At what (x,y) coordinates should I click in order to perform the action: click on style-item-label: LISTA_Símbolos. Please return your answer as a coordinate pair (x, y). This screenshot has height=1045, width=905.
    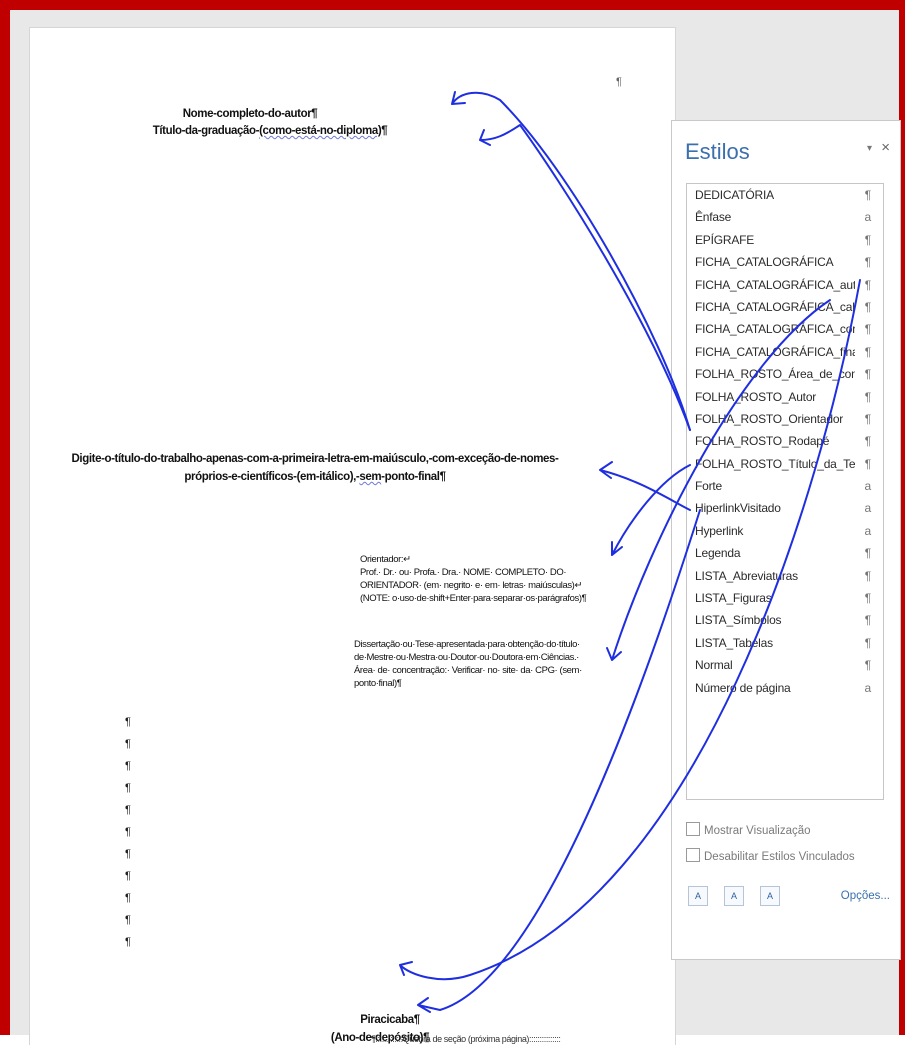
    Looking at the image, I should click on (738, 620).